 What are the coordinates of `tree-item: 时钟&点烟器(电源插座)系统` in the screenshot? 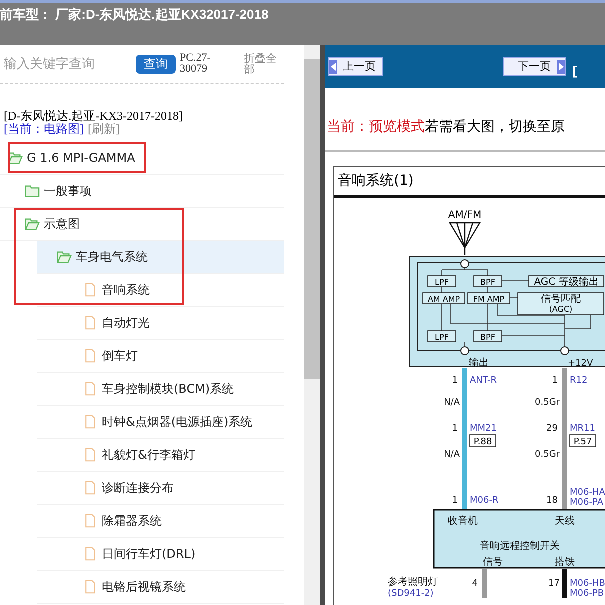 It's located at (160, 422).